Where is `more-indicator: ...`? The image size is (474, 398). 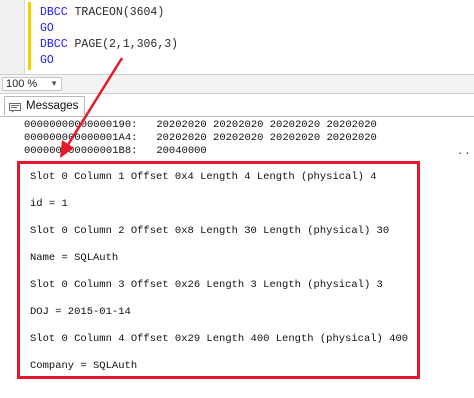 more-indicator: ... is located at coordinates (465, 152).